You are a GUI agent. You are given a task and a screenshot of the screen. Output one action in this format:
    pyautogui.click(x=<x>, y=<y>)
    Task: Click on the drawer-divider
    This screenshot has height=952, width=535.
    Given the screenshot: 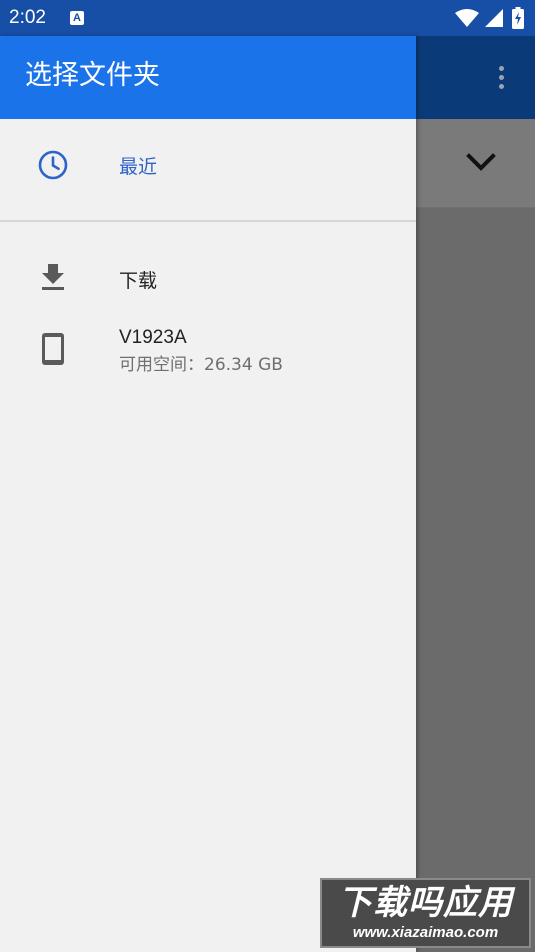 What is the action you would take?
    pyautogui.click(x=208, y=221)
    